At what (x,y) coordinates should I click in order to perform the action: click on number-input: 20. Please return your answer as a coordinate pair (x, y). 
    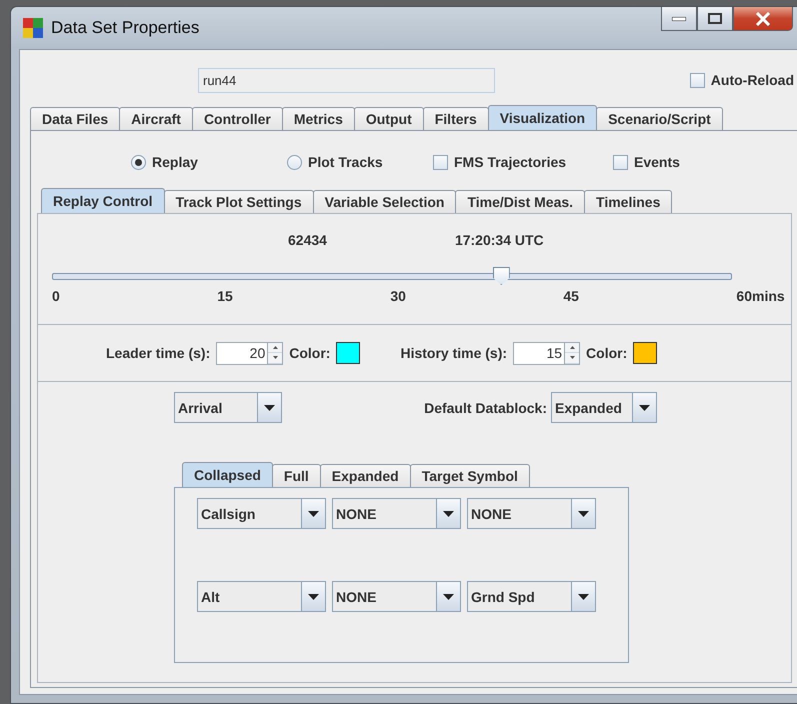
    Looking at the image, I should click on (242, 353).